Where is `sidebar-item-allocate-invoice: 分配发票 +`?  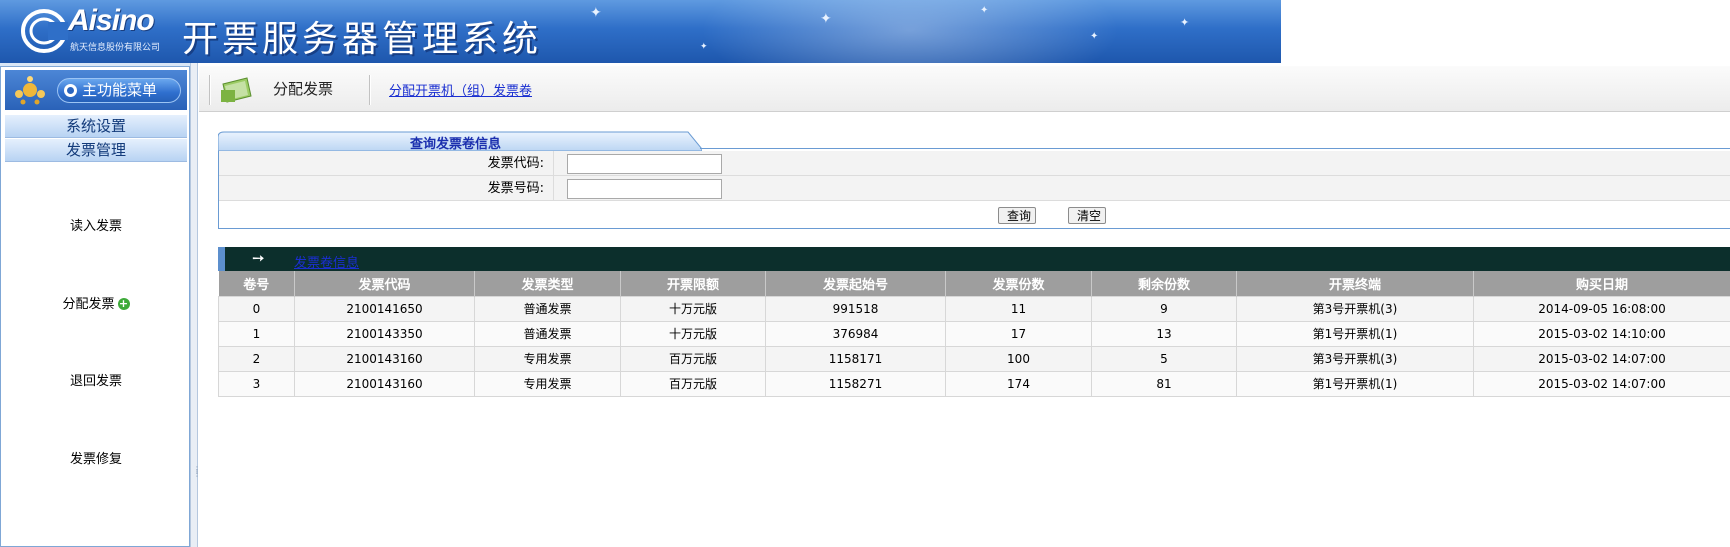 sidebar-item-allocate-invoice: 分配发票 + is located at coordinates (96, 302).